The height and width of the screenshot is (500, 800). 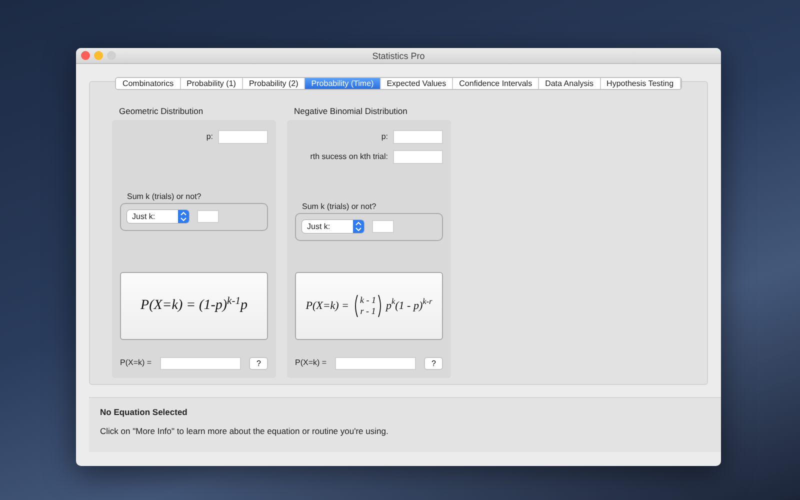 What do you see at coordinates (380, 306) in the screenshot?
I see `right-bracket-icon` at bounding box center [380, 306].